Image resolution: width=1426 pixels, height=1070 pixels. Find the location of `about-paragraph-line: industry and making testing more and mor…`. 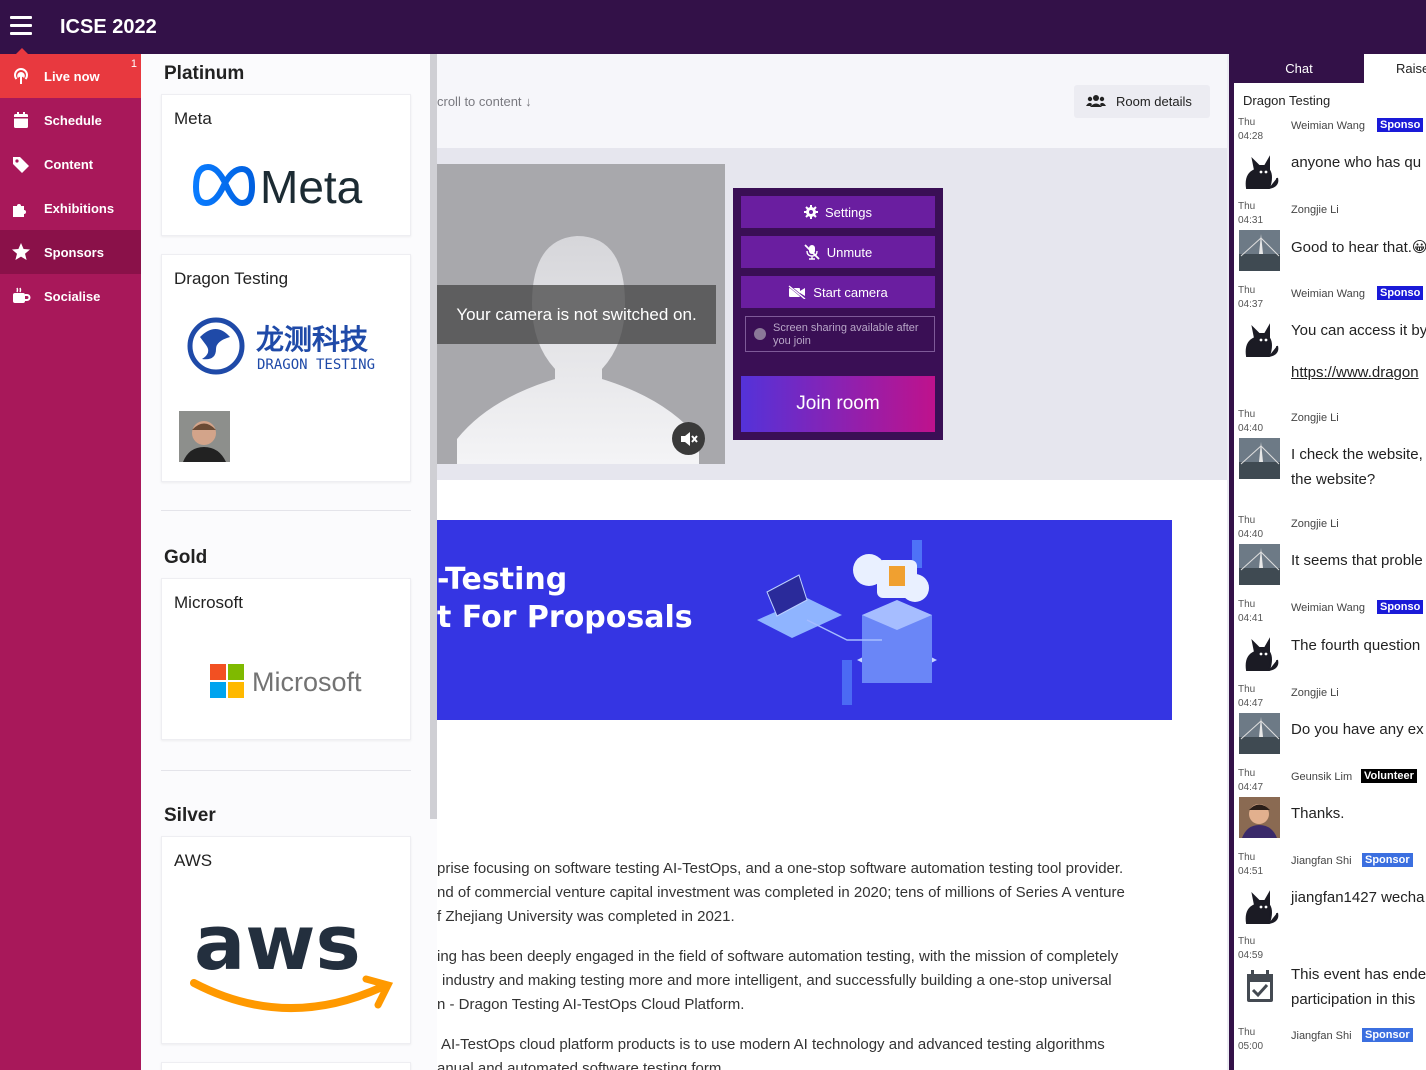

about-paragraph-line: industry and making testing more and mor… is located at coordinates (777, 980).